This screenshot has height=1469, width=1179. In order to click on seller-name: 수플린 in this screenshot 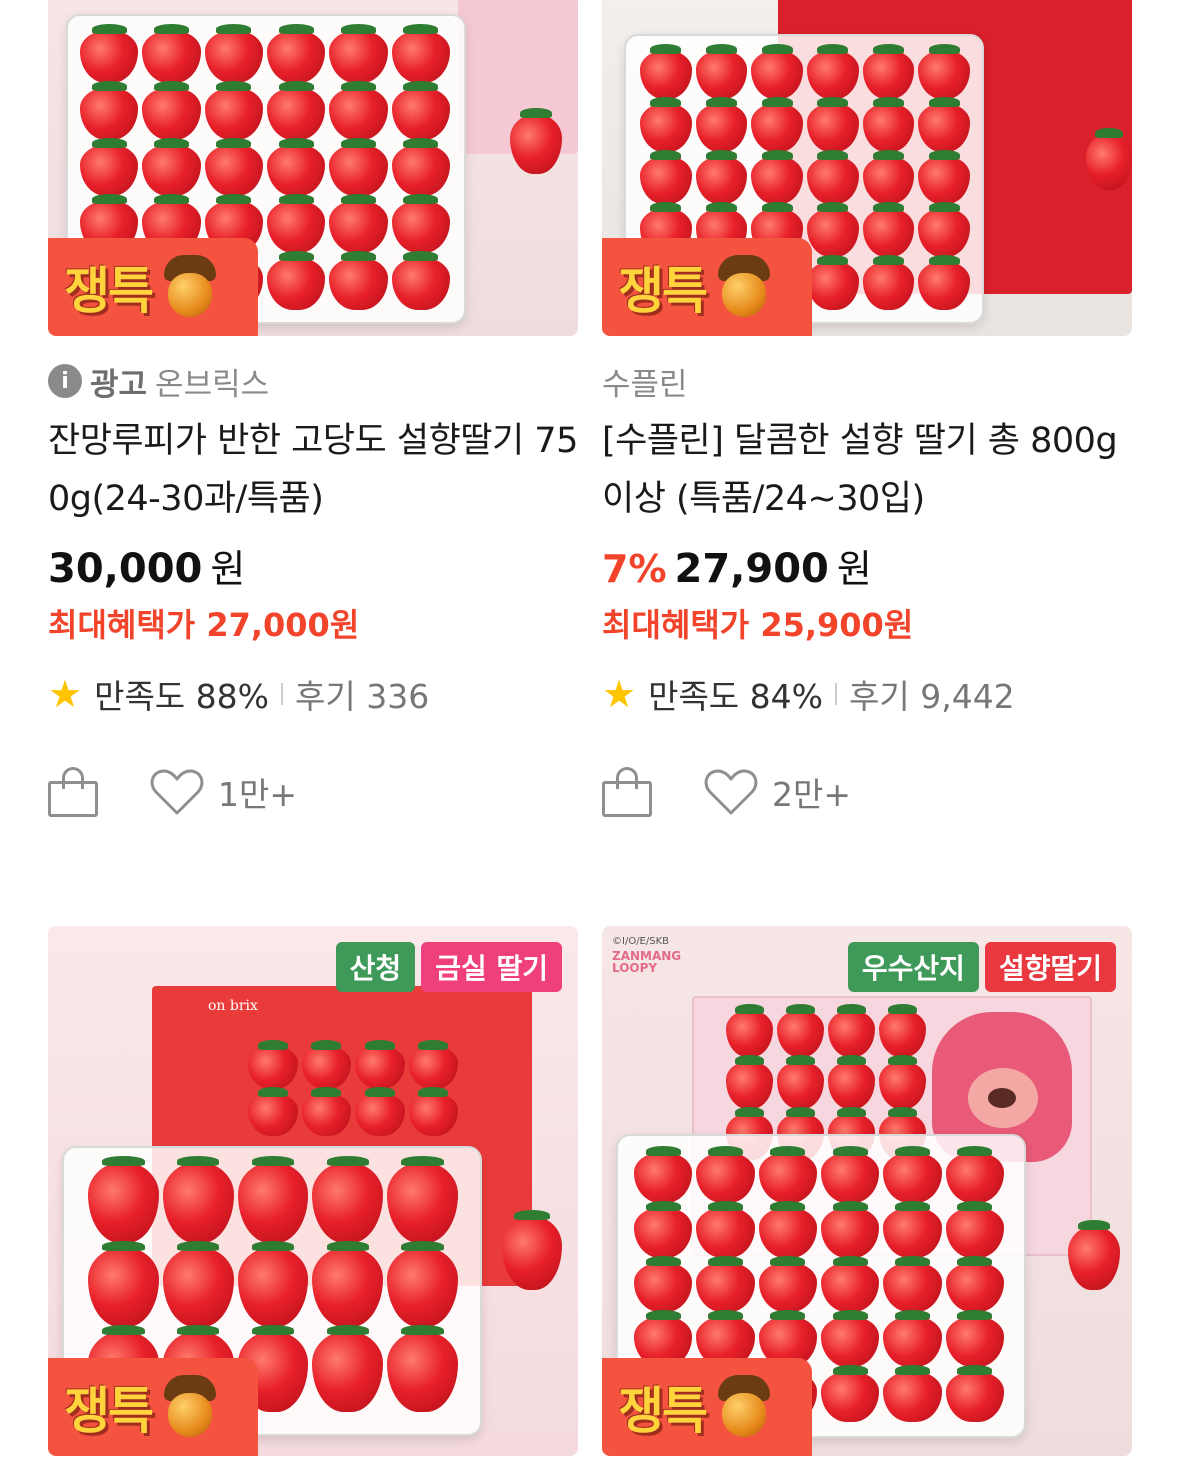, I will do `click(645, 381)`.